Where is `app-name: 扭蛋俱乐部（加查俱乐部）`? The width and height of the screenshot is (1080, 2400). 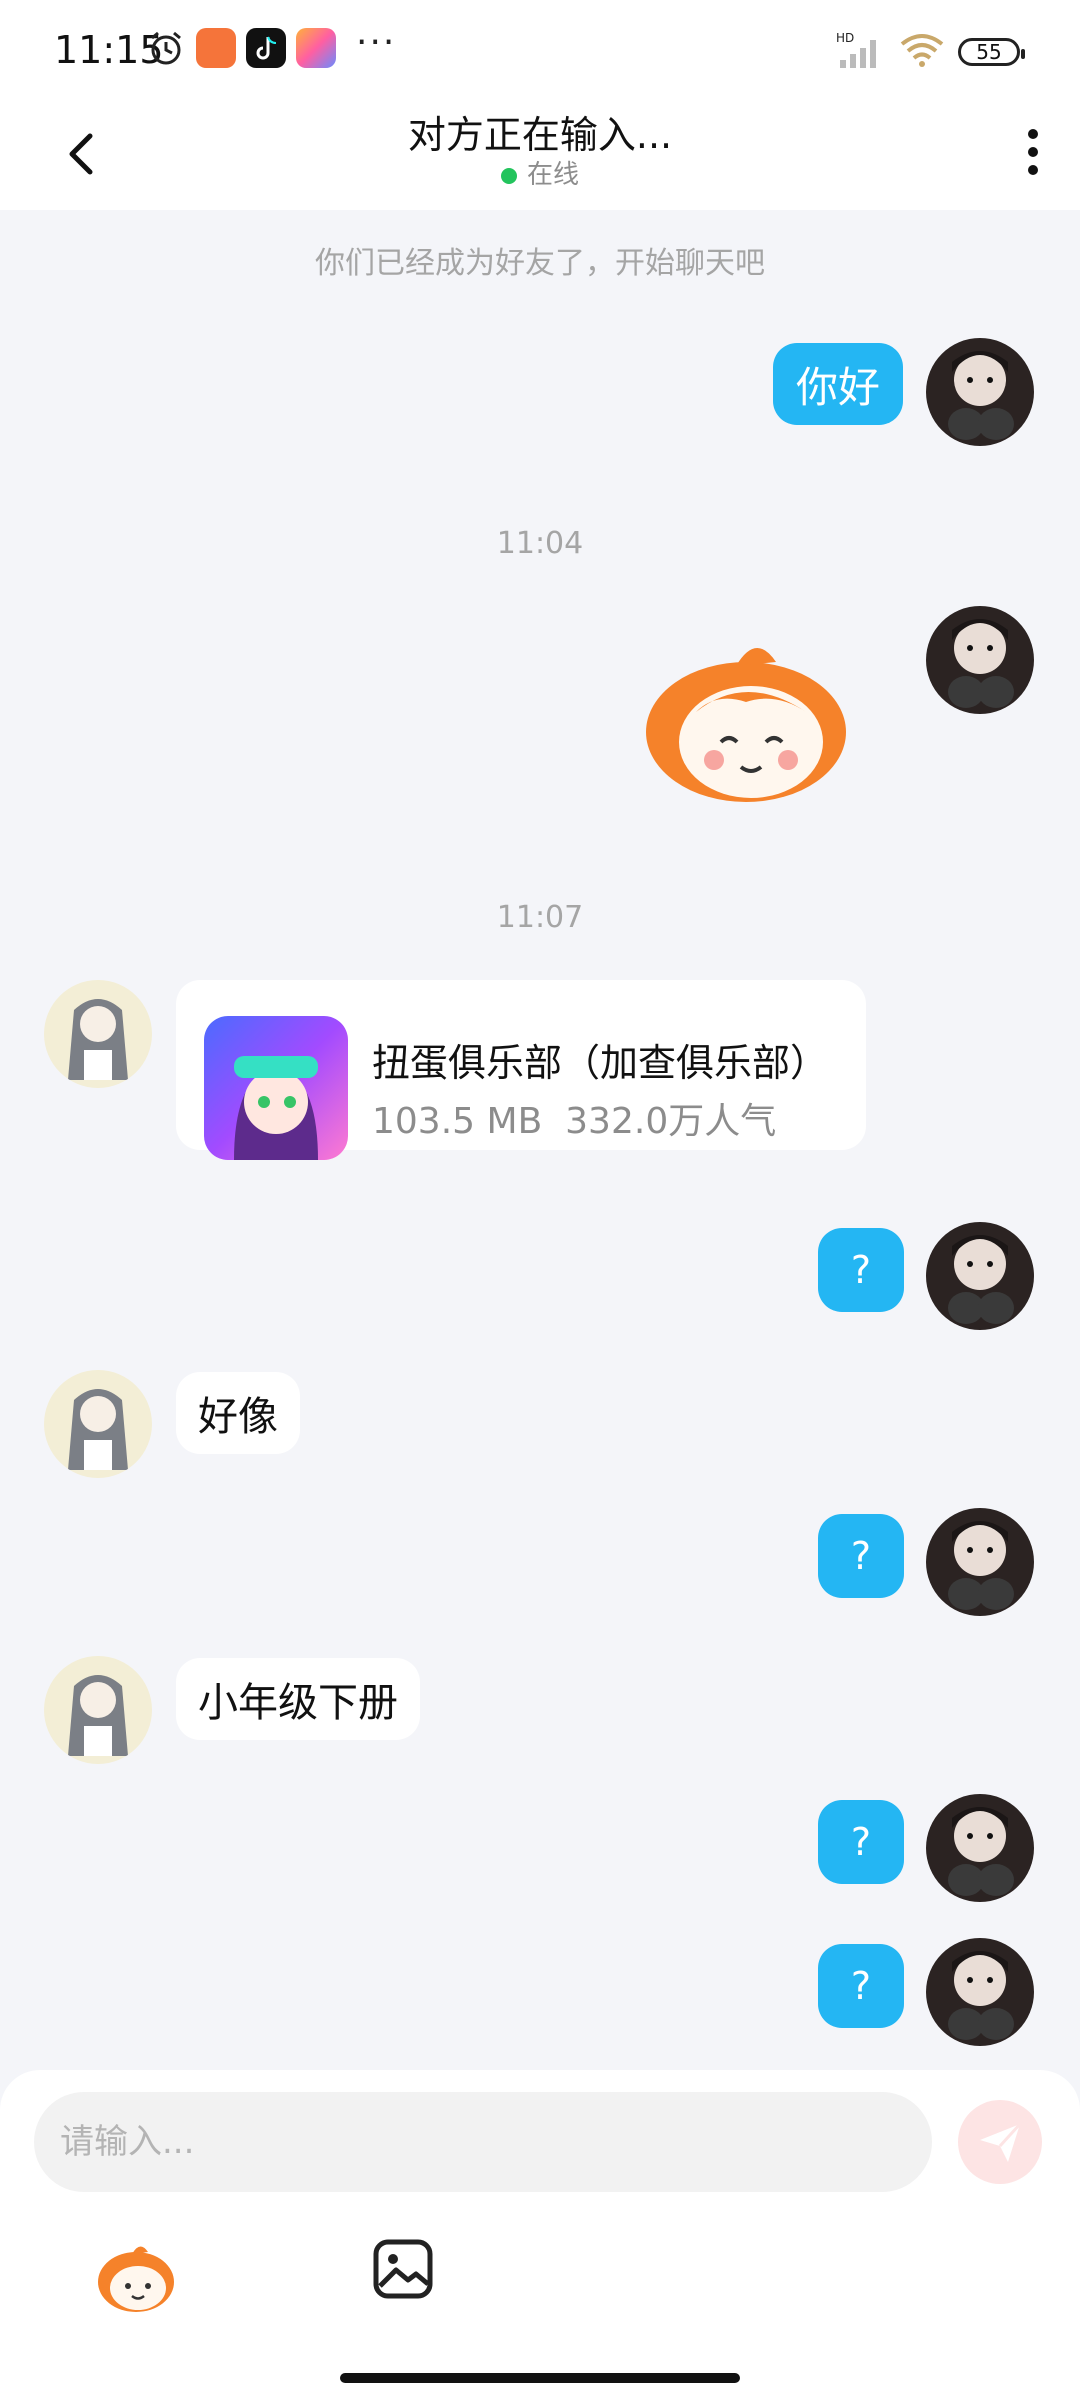 app-name: 扭蛋俱乐部（加查俱乐部） is located at coordinates (600, 1063).